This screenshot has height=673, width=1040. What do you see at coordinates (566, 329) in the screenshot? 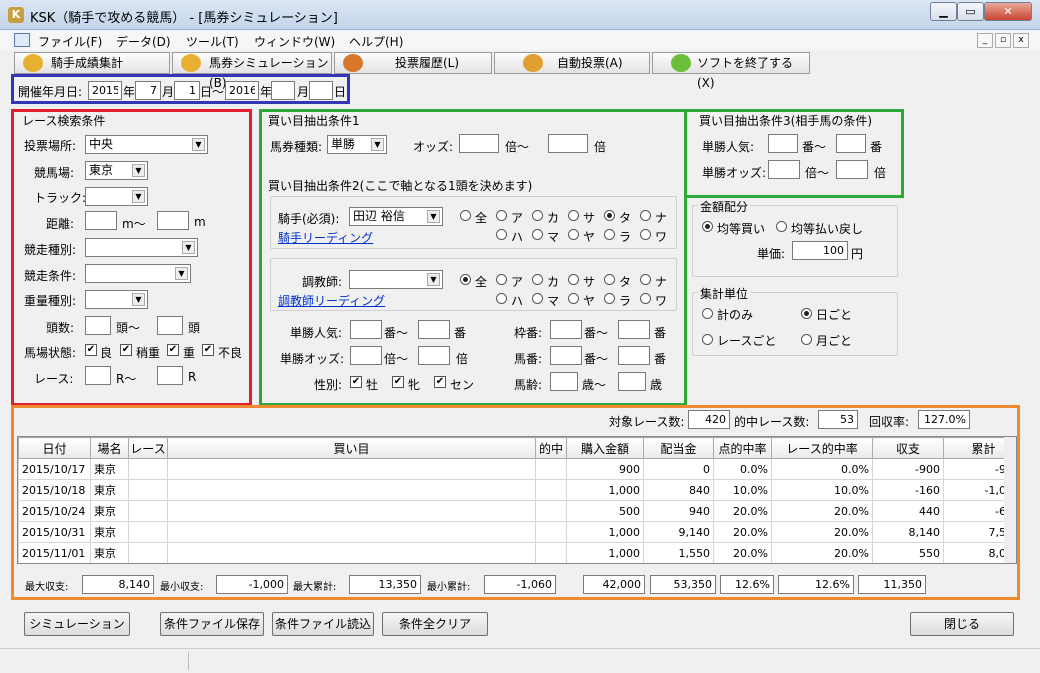
I see `frame-from-input` at bounding box center [566, 329].